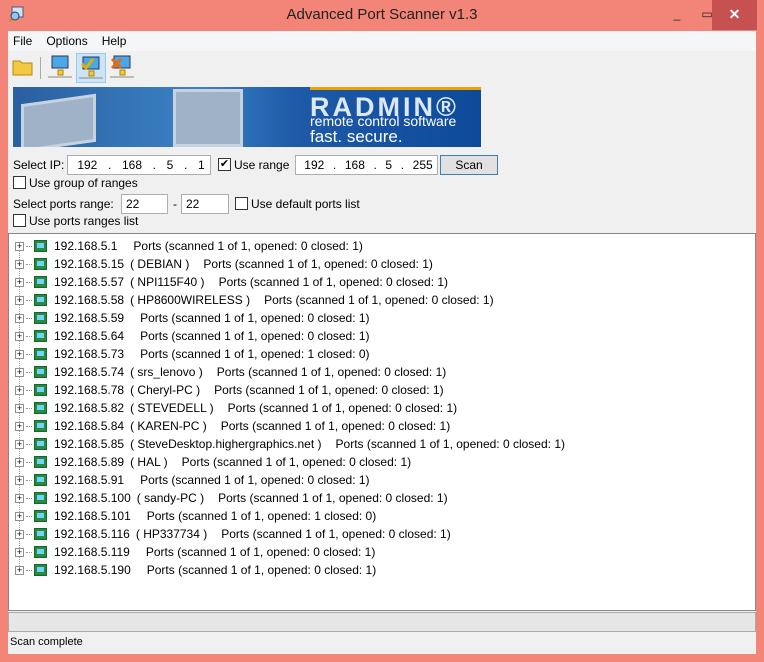 This screenshot has height=662, width=764. I want to click on end-ip-field: 192. 168. 5. 255, so click(366, 165).